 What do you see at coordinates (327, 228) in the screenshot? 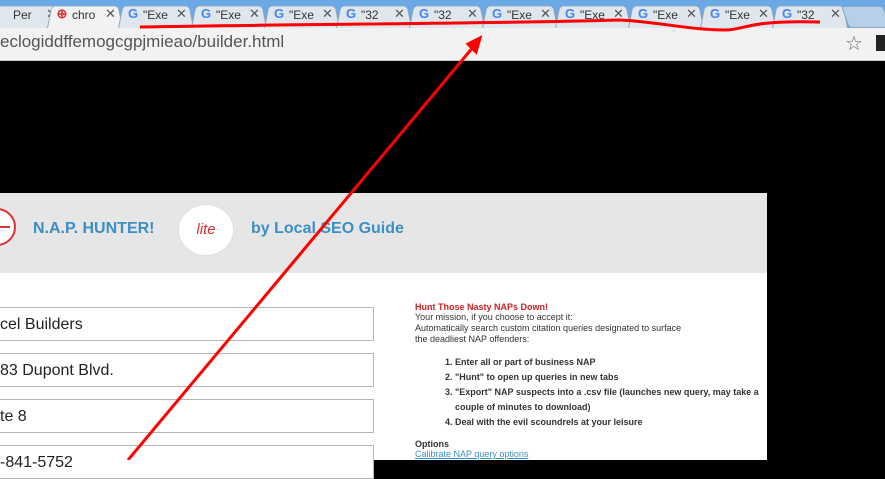
I see `byline: by Local SEO Guide` at bounding box center [327, 228].